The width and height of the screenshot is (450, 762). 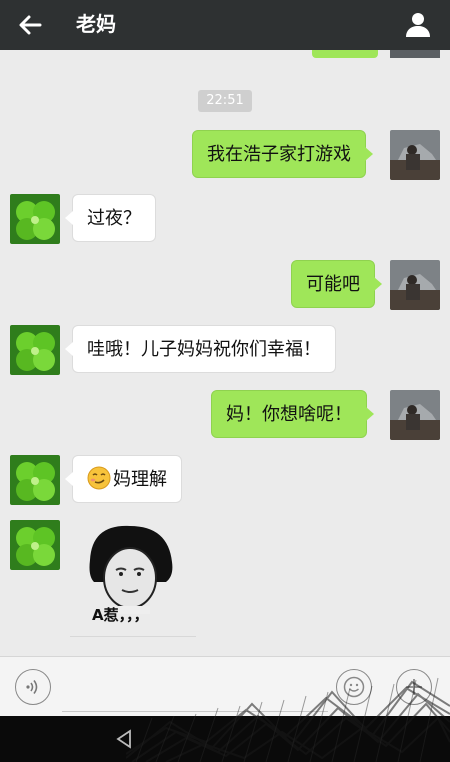 What do you see at coordinates (345, 54) in the screenshot?
I see `previous-message-bubble` at bounding box center [345, 54].